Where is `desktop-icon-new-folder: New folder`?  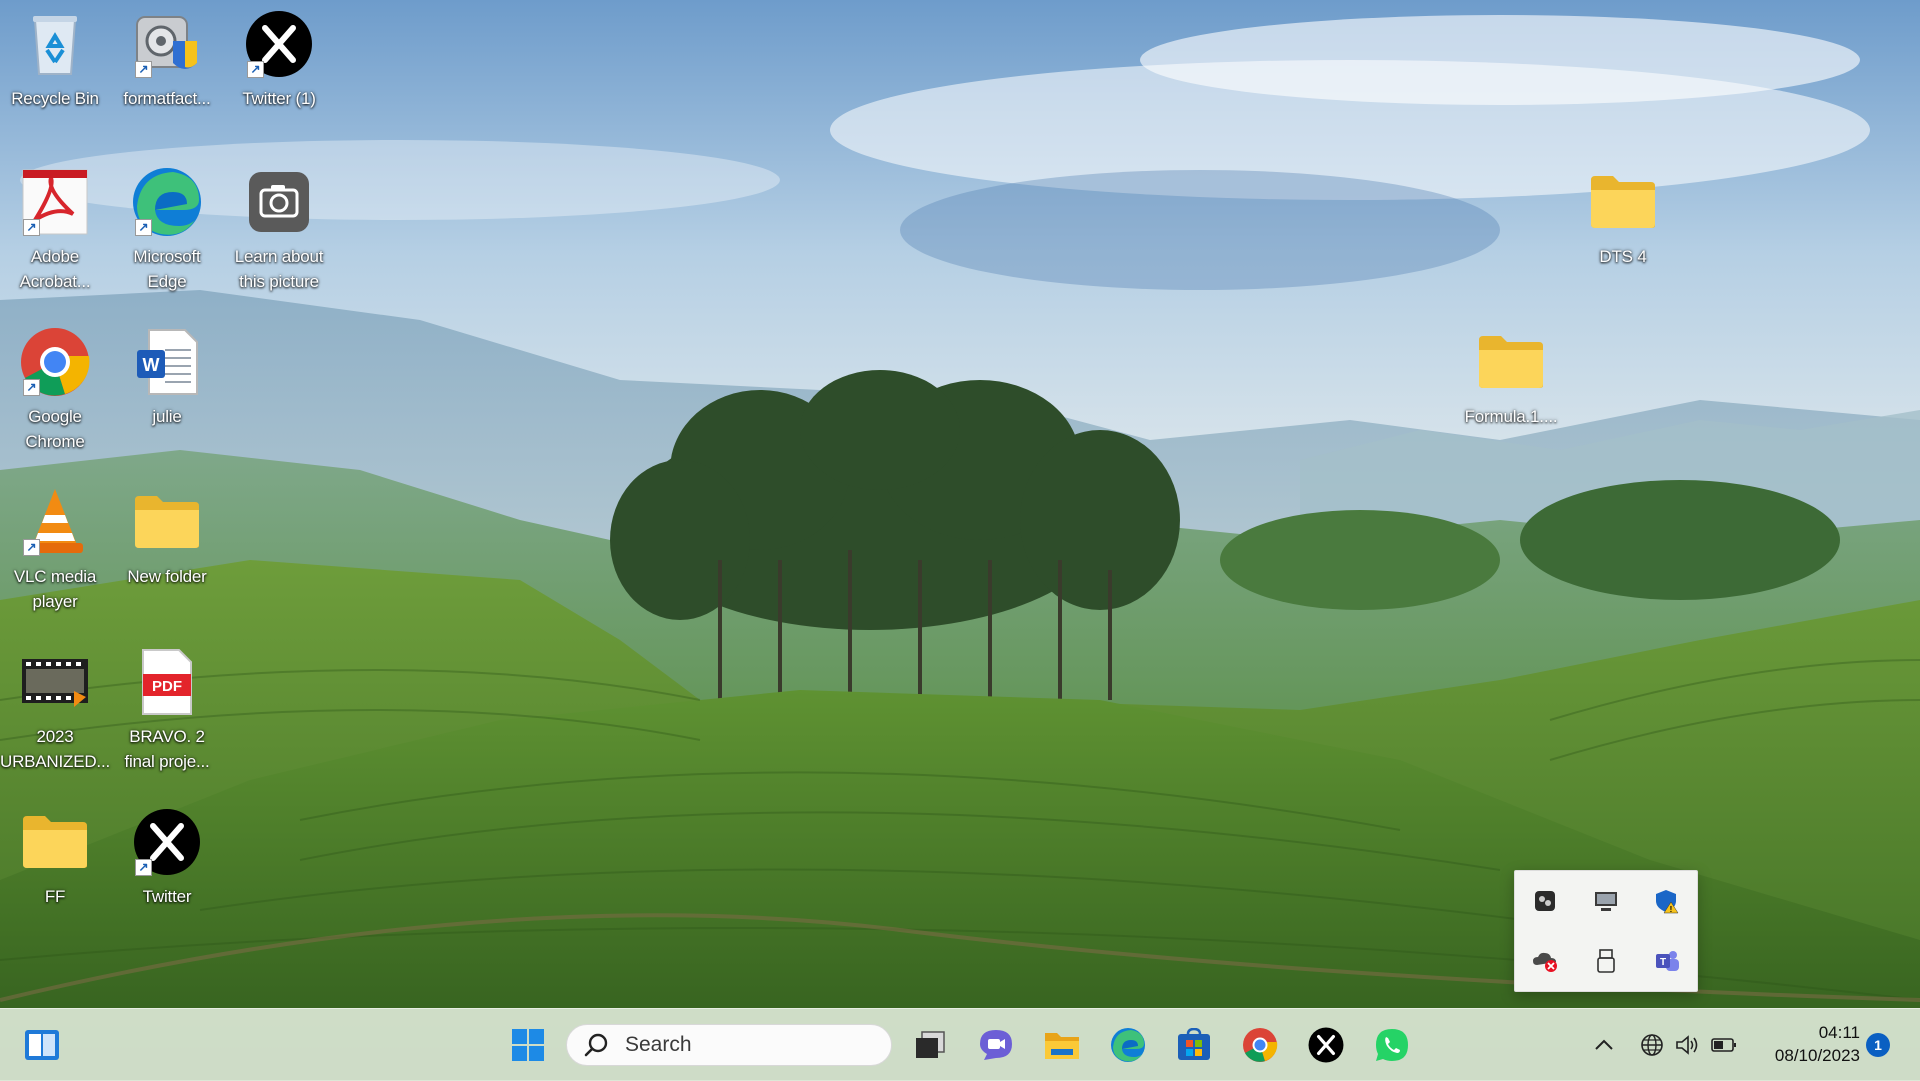 desktop-icon-new-folder: New folder is located at coordinates (167, 537).